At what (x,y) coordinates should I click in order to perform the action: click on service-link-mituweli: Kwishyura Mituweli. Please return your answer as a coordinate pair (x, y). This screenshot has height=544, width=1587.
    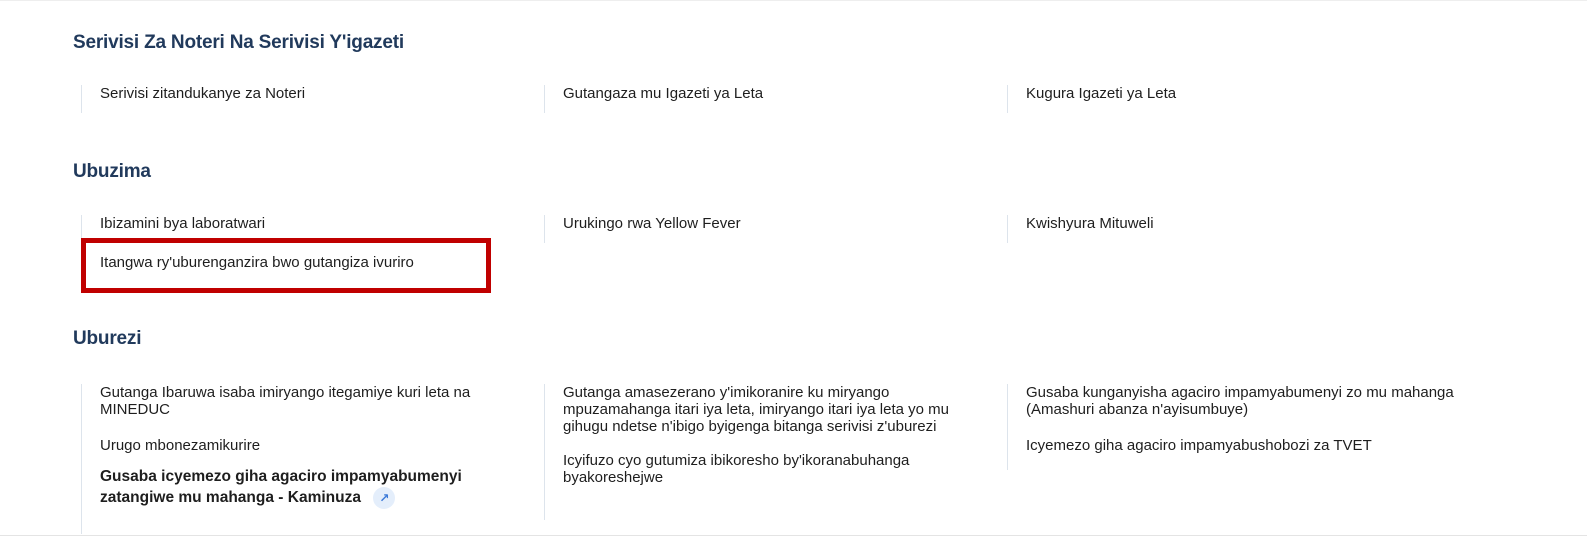
    Looking at the image, I should click on (1236, 223).